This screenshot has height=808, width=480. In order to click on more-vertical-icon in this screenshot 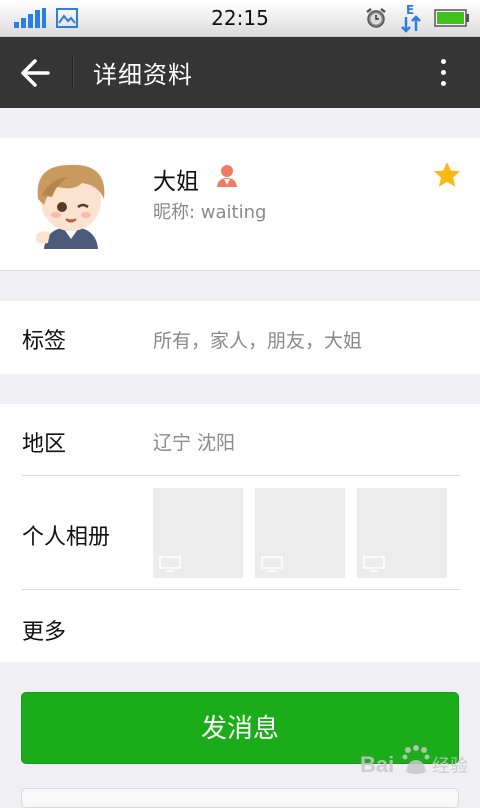, I will do `click(443, 73)`.